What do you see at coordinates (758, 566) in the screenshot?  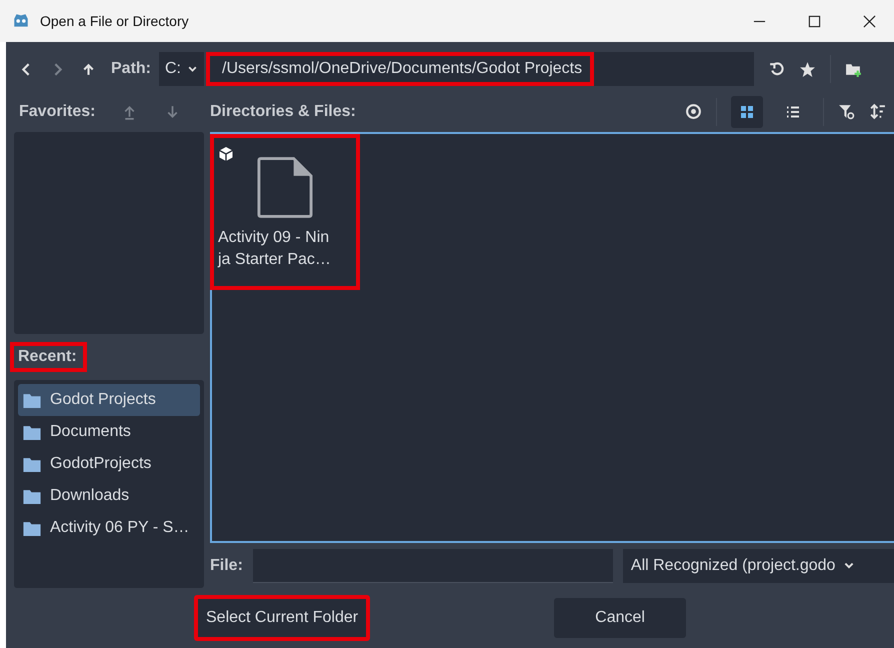 I see `filter-dropdown: All Recognized (project.godo` at bounding box center [758, 566].